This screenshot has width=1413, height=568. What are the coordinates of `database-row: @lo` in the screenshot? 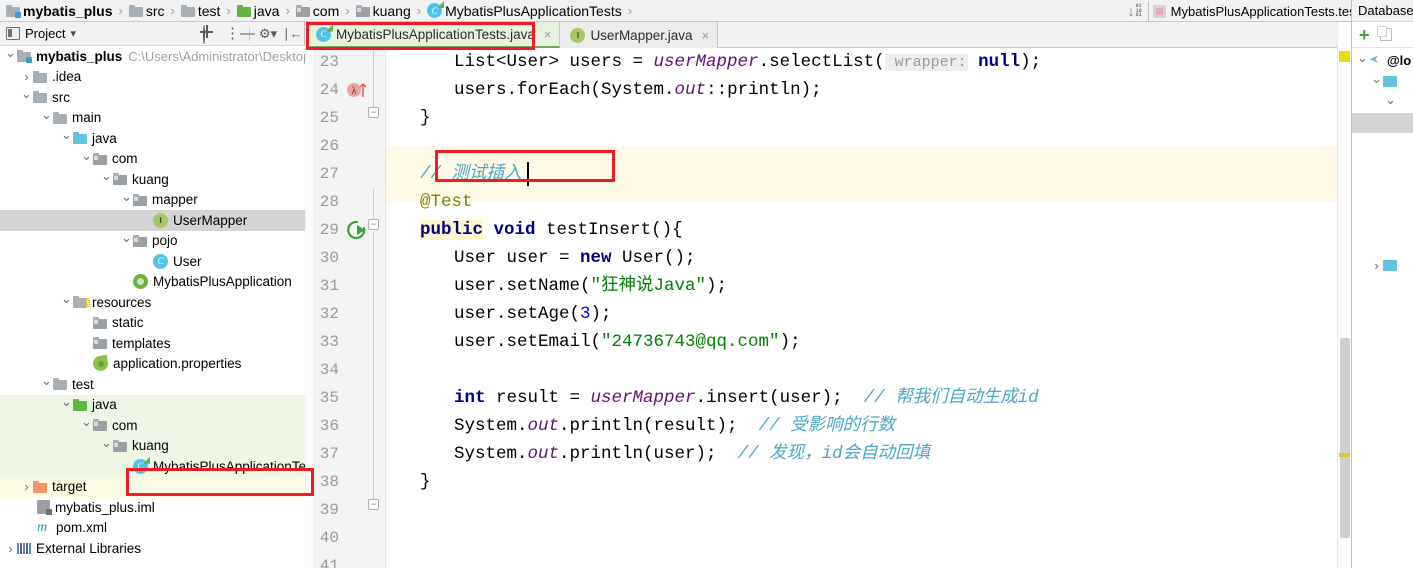 It's located at (1382, 60).